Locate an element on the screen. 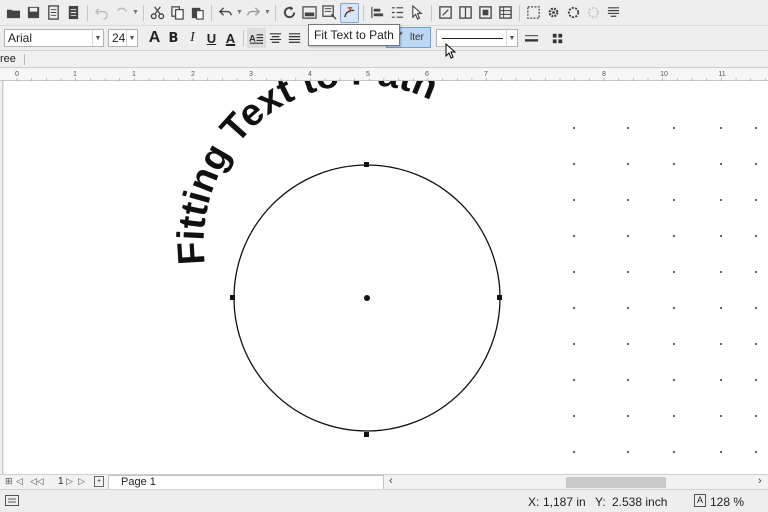  gallery-icon is located at coordinates (329, 13).